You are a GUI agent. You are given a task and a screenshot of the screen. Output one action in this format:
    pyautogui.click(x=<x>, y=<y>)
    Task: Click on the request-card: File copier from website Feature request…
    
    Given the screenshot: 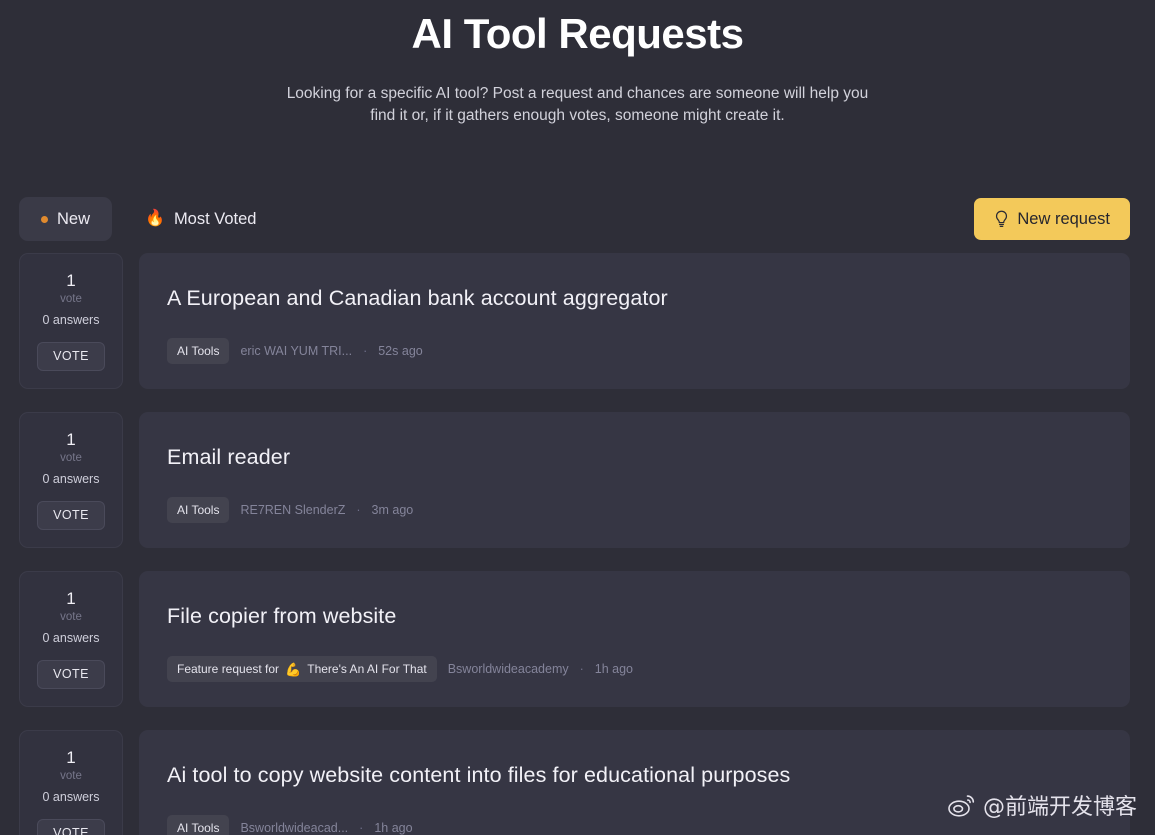 What is the action you would take?
    pyautogui.click(x=634, y=639)
    